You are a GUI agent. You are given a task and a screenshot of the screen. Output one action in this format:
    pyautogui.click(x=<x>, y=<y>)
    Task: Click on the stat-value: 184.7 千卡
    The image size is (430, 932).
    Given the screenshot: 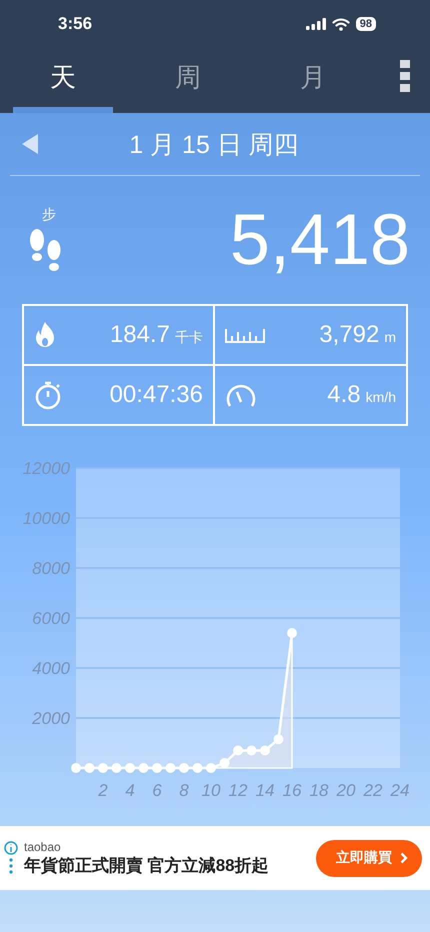 What is the action you would take?
    pyautogui.click(x=156, y=335)
    